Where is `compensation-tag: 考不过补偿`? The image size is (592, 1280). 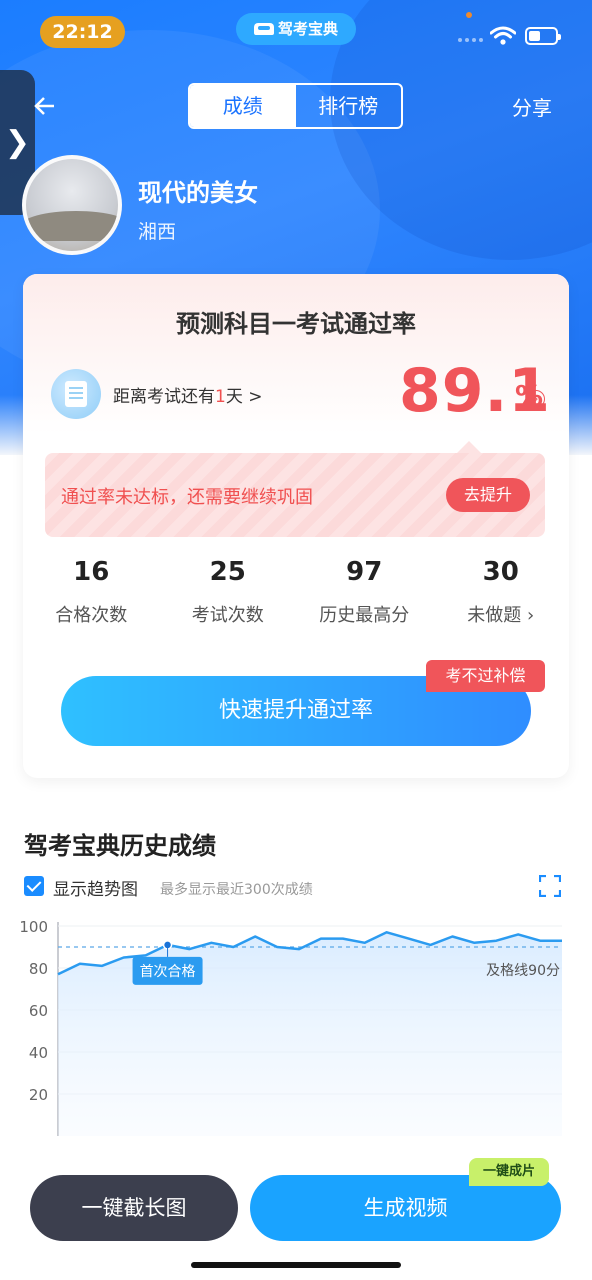
compensation-tag: 考不过补偿 is located at coordinates (485, 676).